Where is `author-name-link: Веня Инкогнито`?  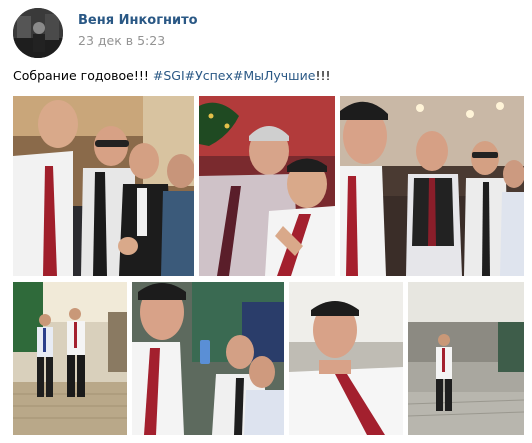
author-name-link: Веня Инкогнито is located at coordinates (138, 20).